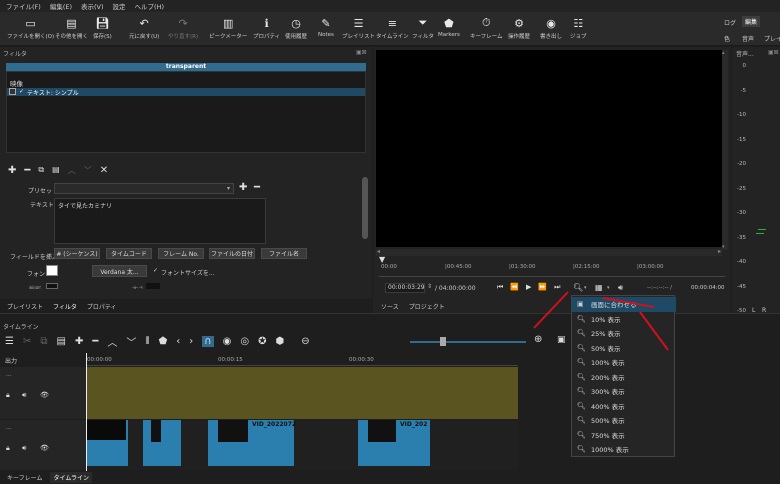 This screenshot has width=780, height=484. What do you see at coordinates (191, 341) in the screenshot?
I see `next-marker-icon: ›` at bounding box center [191, 341].